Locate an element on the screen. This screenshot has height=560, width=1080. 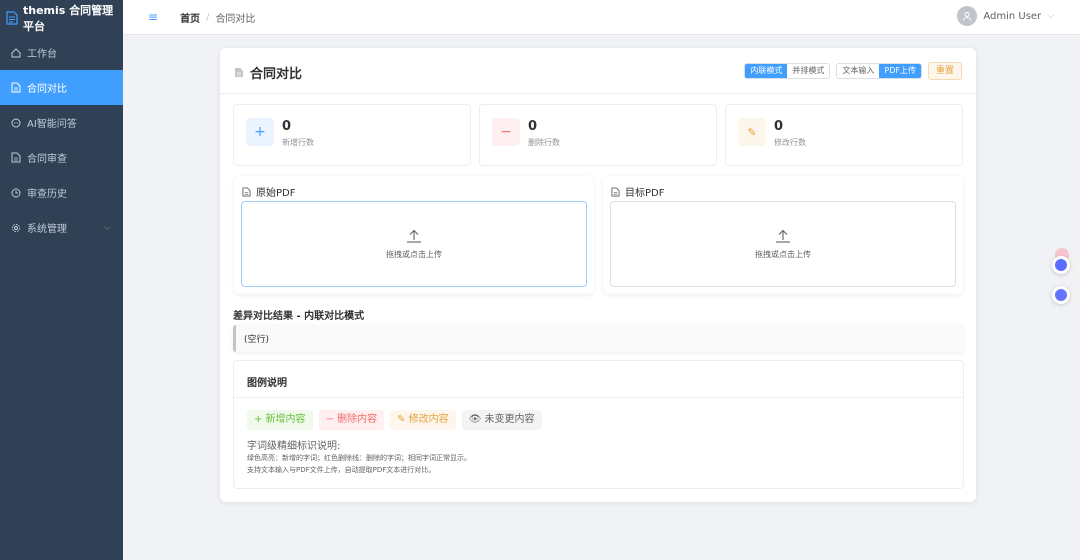
sidebar-item-system-admin: 系统管理 ⌵ is located at coordinates (61, 227).